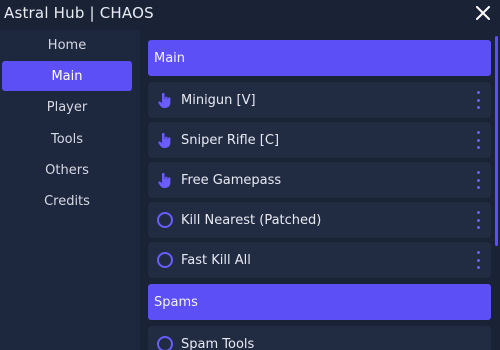 Image resolution: width=500 pixels, height=350 pixels. I want to click on button-free-gamepass: Free Gamepass, so click(319, 180).